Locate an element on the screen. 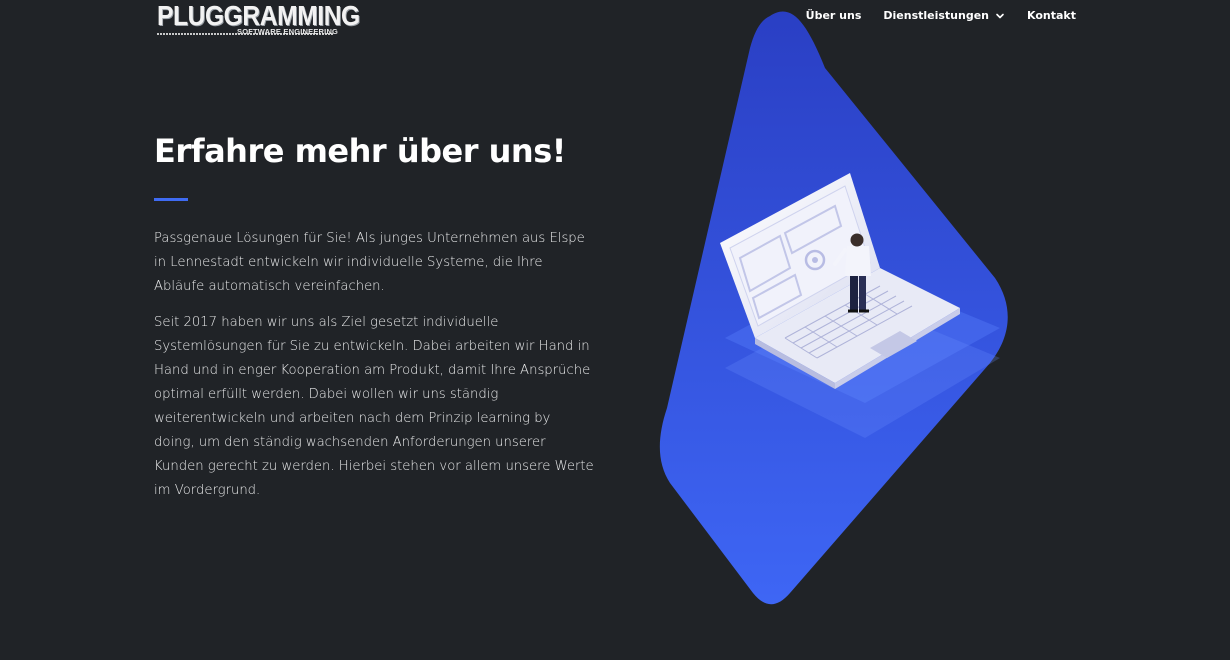 This screenshot has width=1230, height=660. nav-item-label: Kontakt is located at coordinates (1051, 15).